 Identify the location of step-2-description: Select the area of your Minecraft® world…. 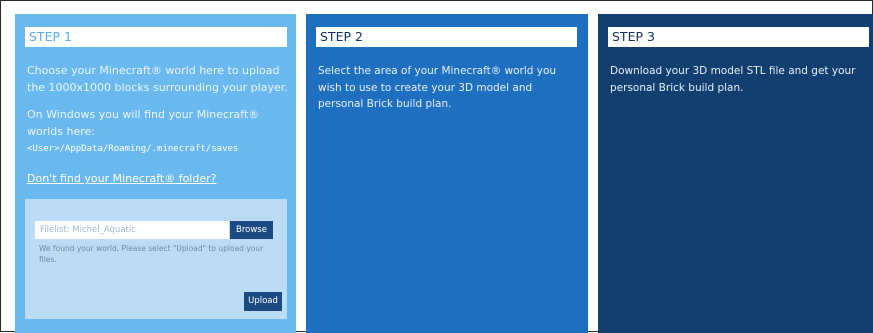
(437, 87).